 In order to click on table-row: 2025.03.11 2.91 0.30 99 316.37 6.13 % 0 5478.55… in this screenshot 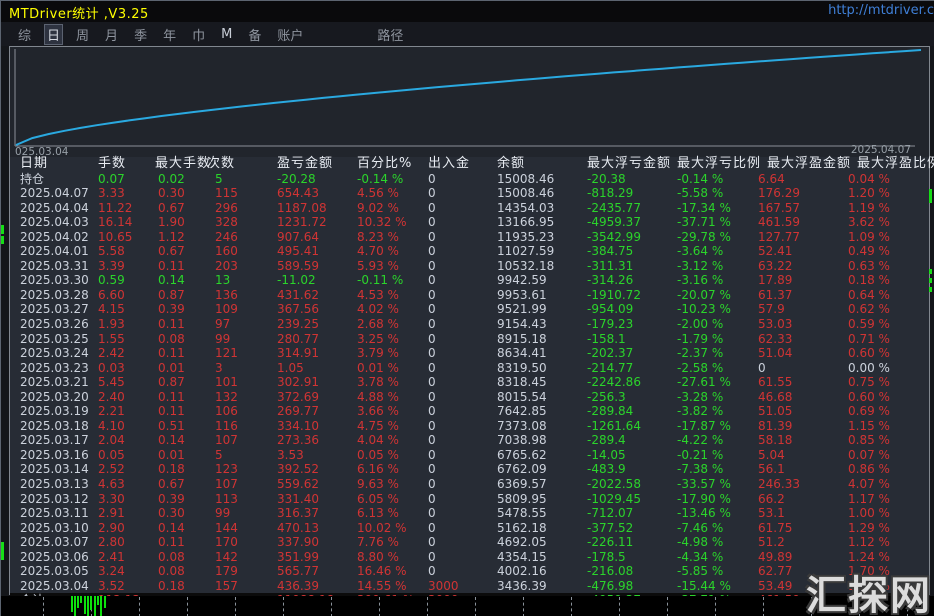, I will do `click(469, 513)`.